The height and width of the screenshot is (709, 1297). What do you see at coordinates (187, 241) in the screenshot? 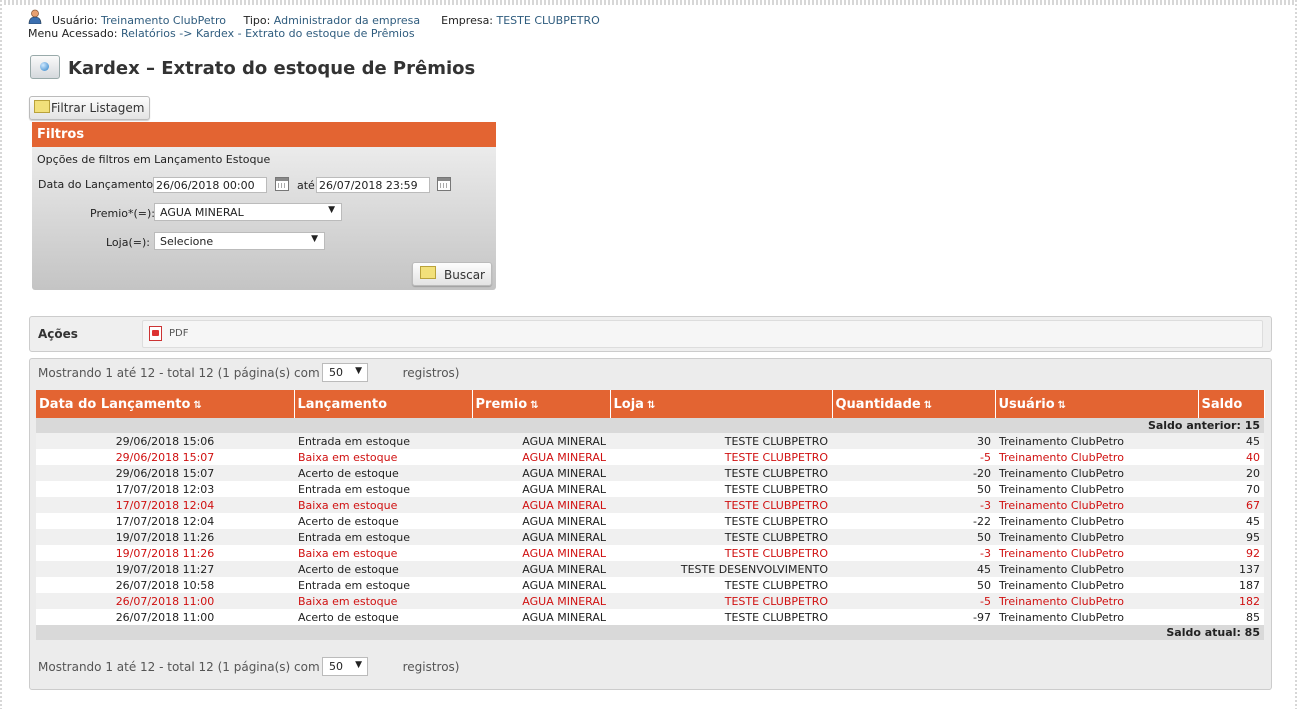
I see `loja-selected: Selecione` at bounding box center [187, 241].